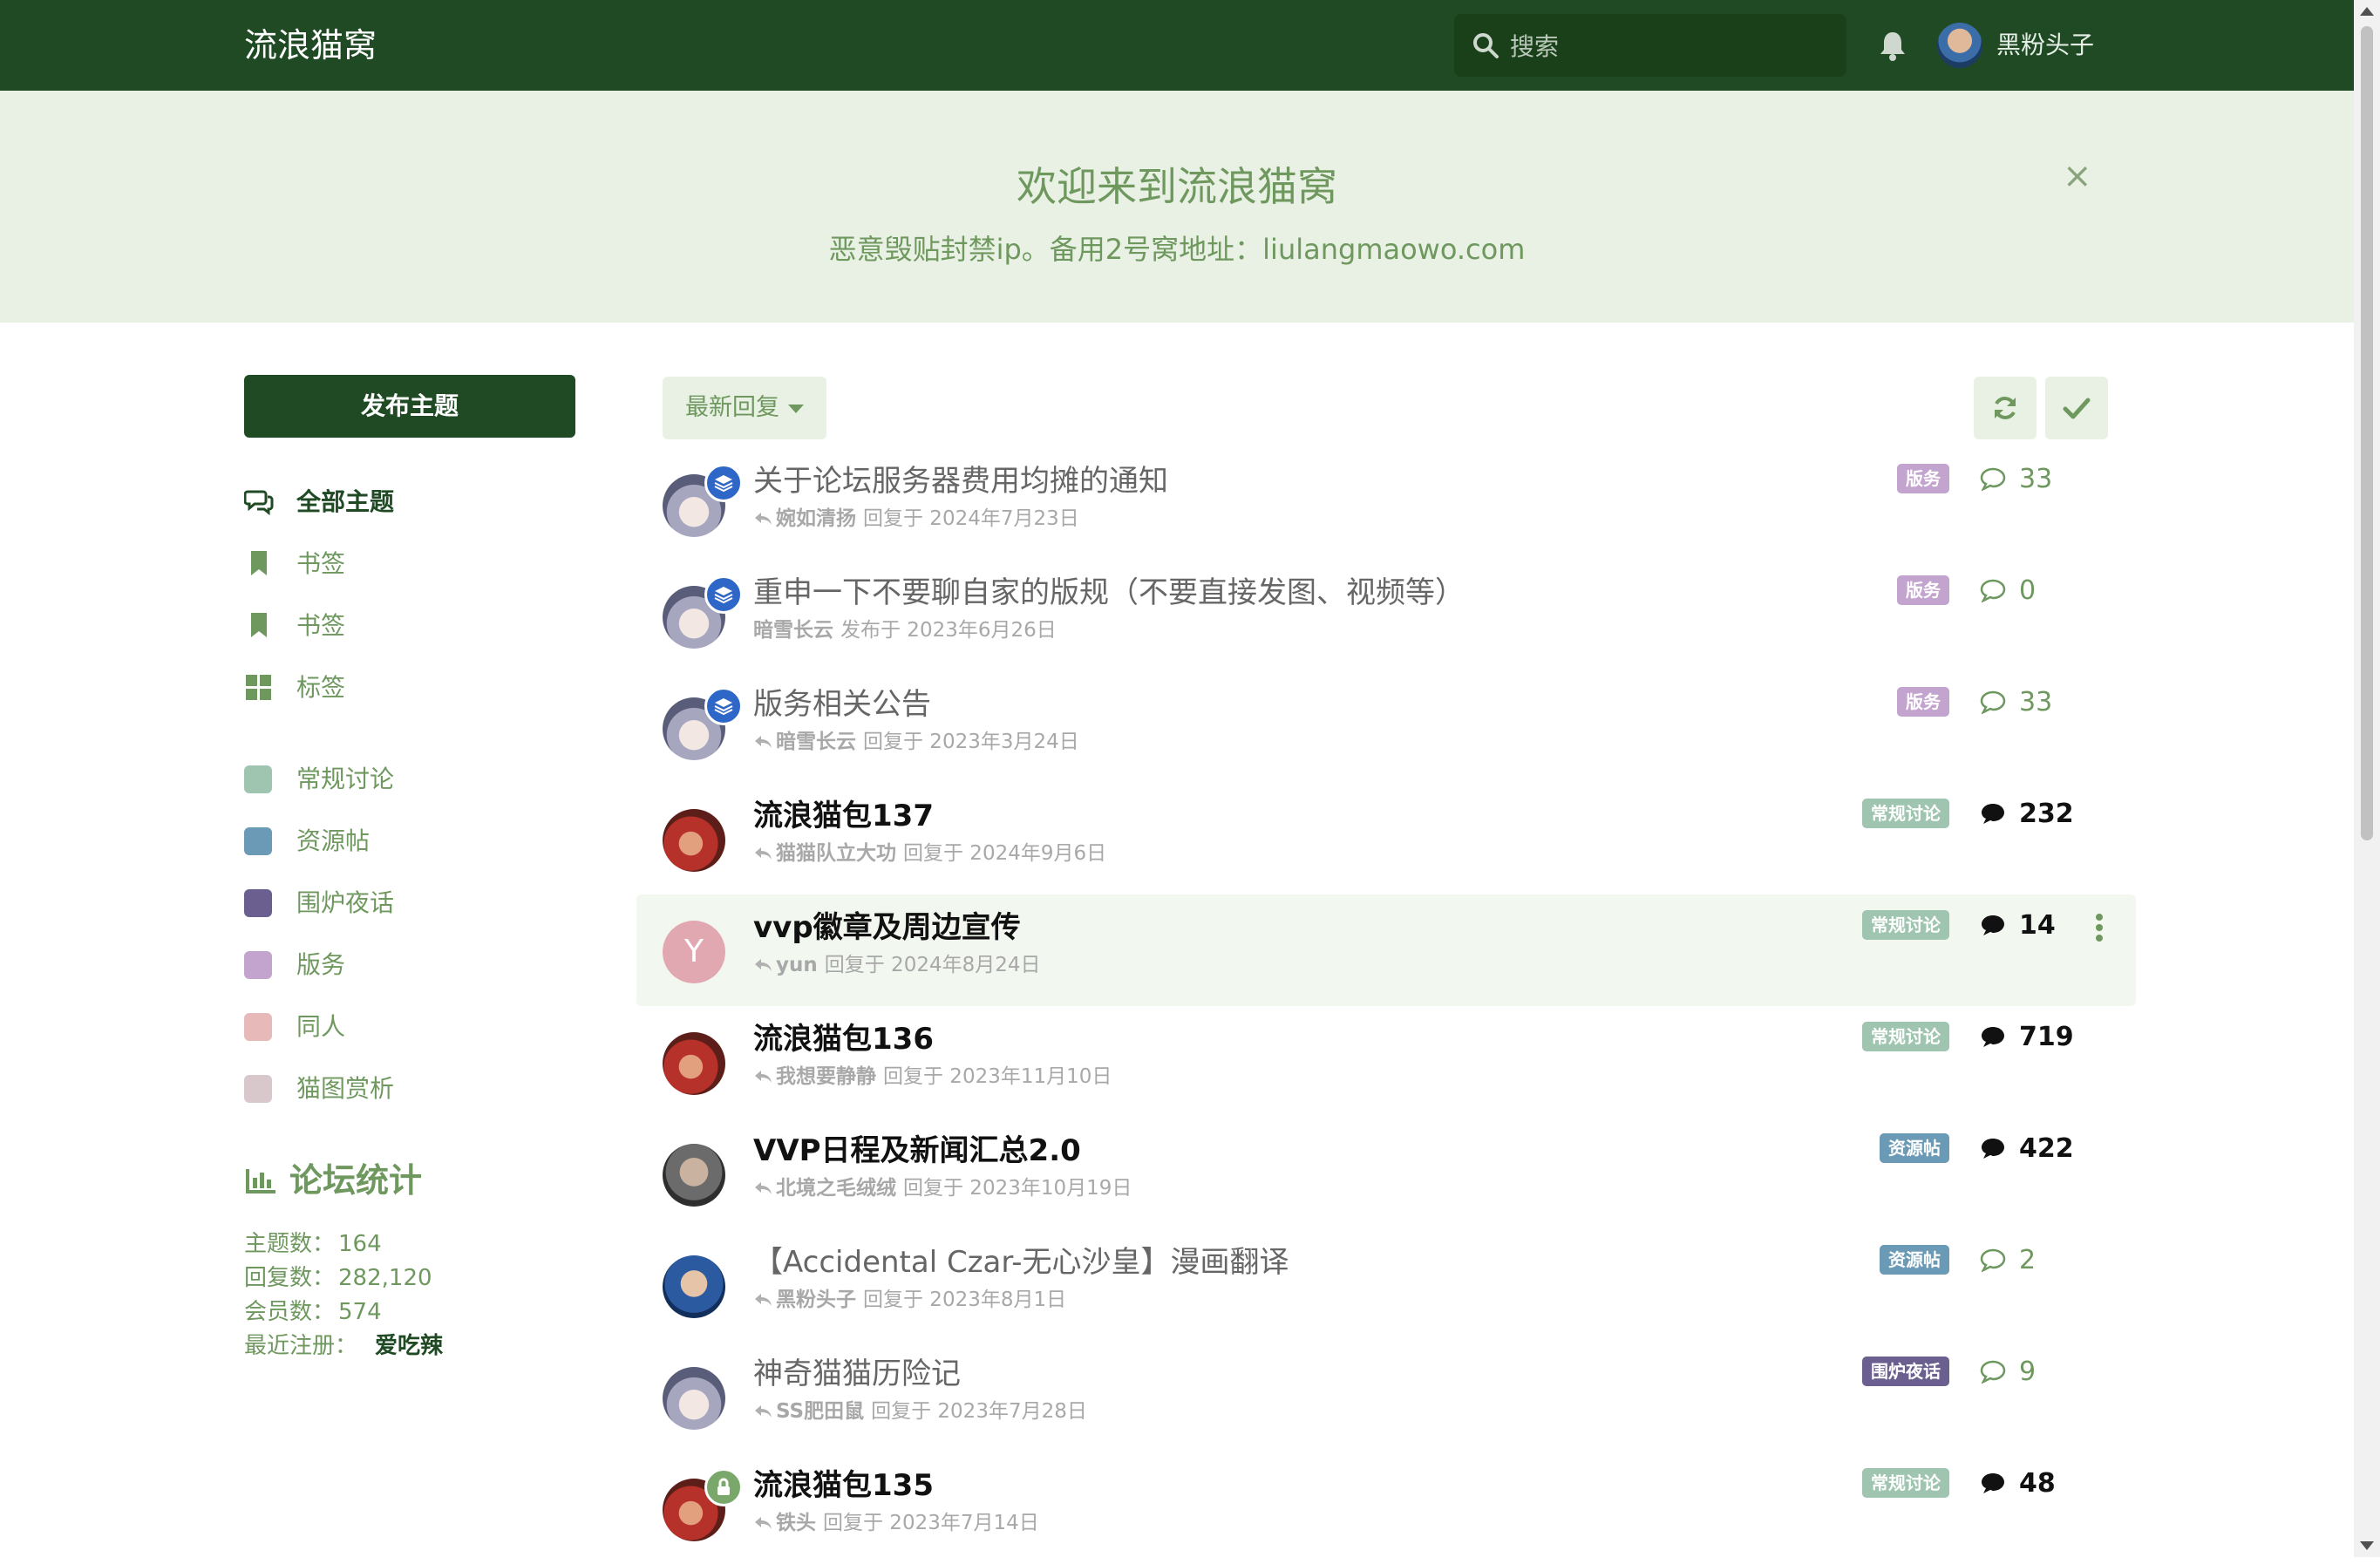 Image resolution: width=2380 pixels, height=1564 pixels. What do you see at coordinates (2077, 176) in the screenshot?
I see `close-icon: ×` at bounding box center [2077, 176].